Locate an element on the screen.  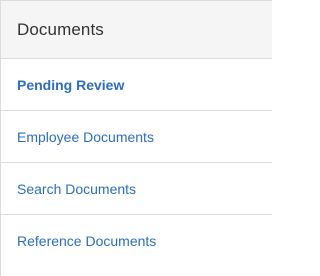
search-documents-link: Search Documents is located at coordinates (76, 189).